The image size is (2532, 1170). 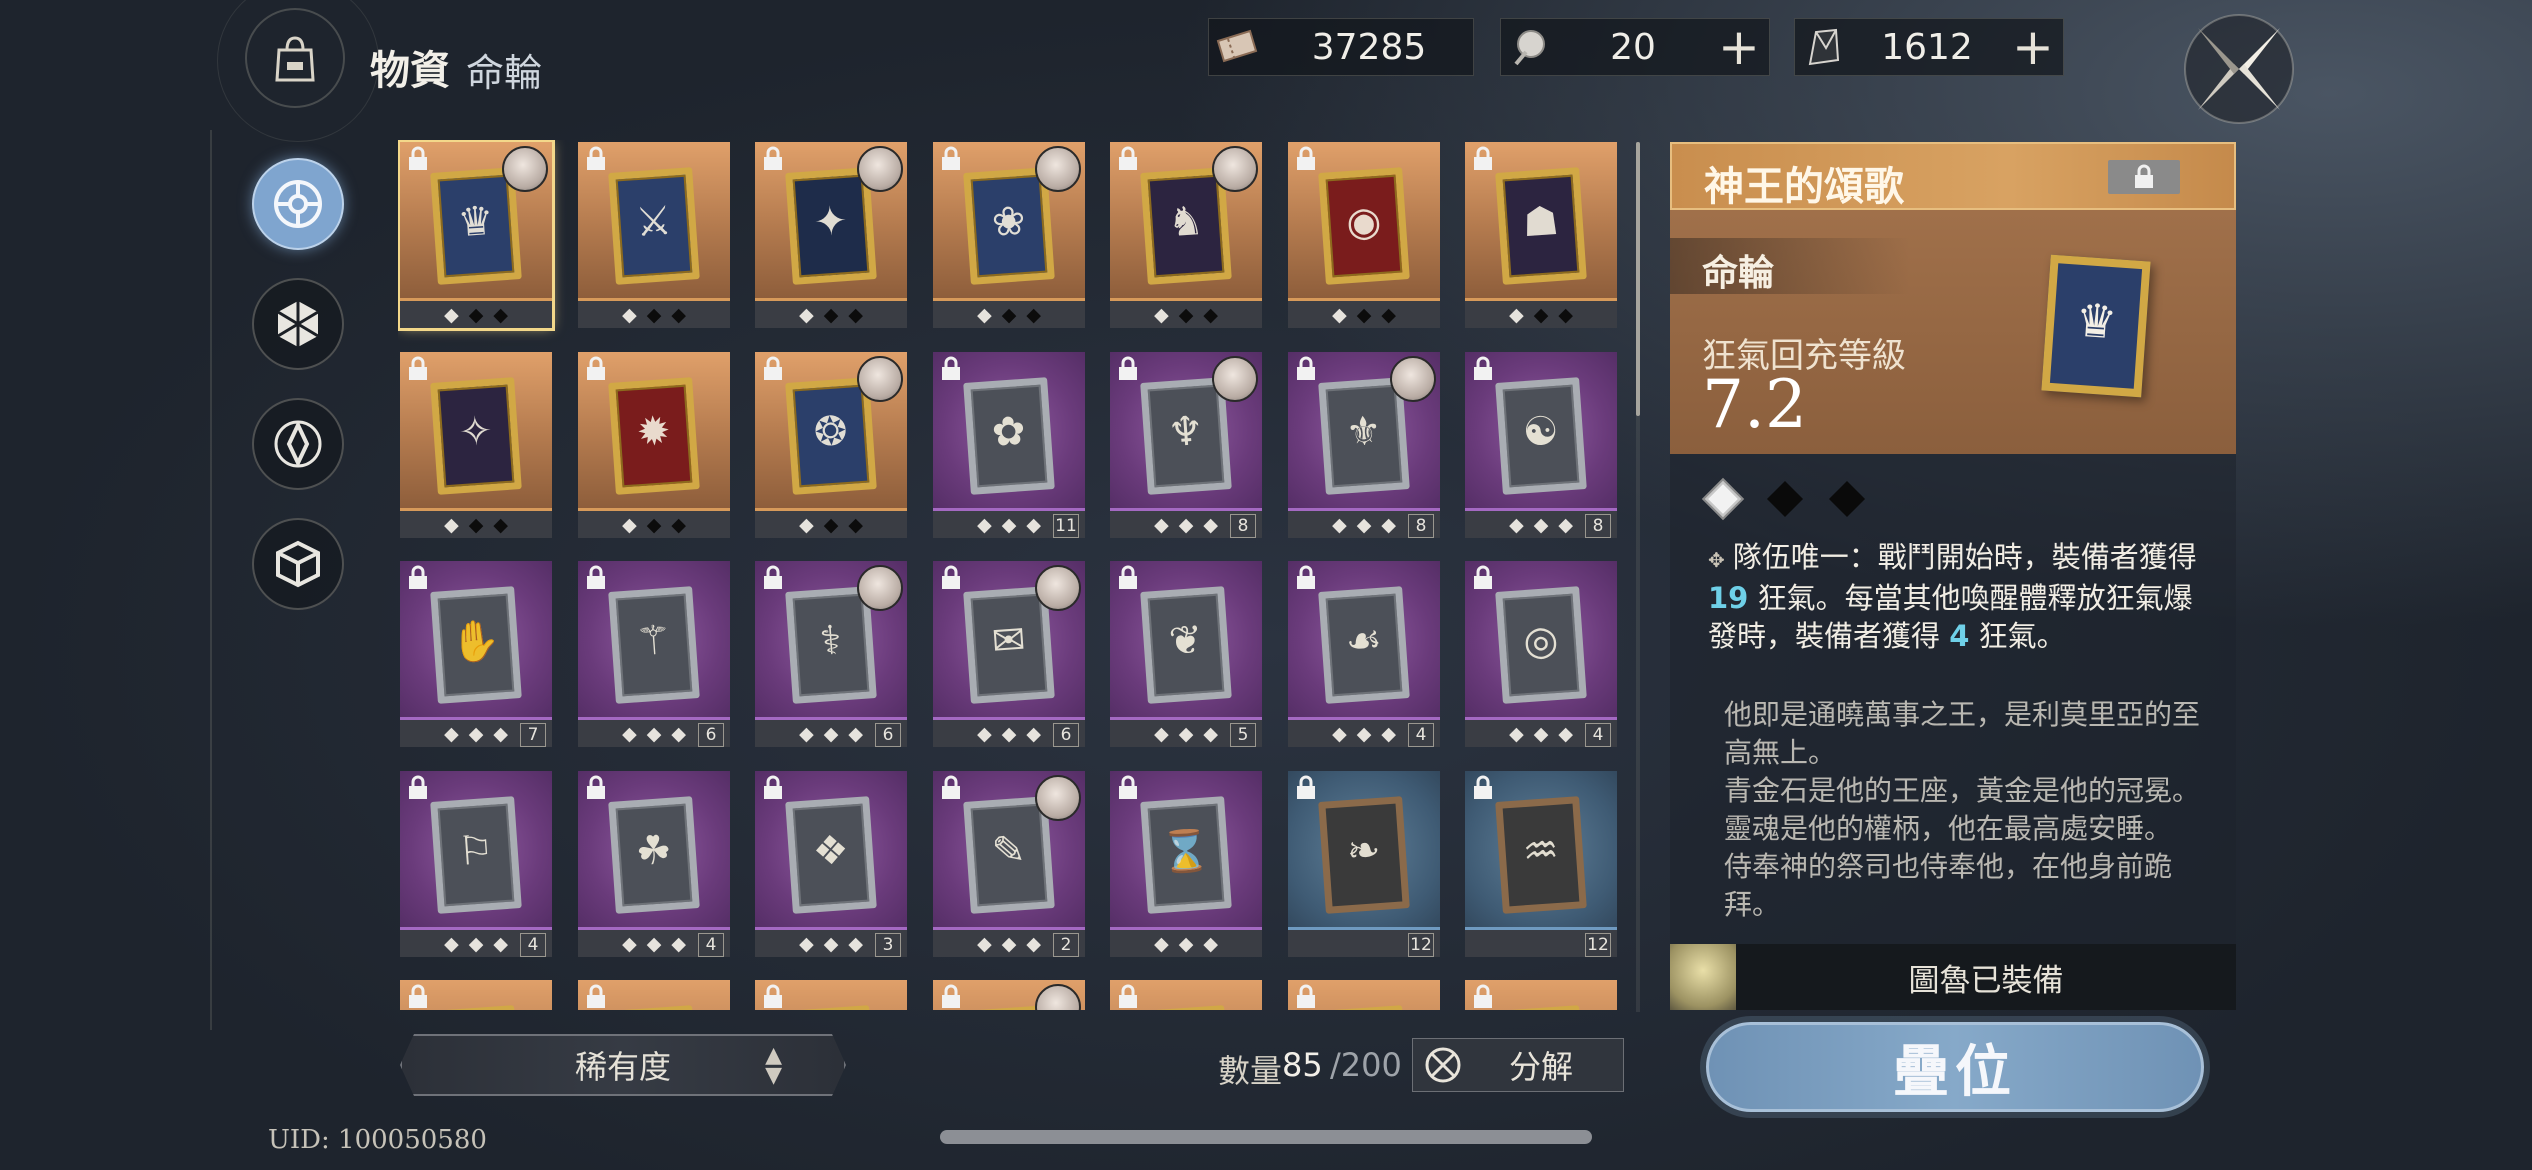 What do you see at coordinates (831, 654) in the screenshot?
I see `fate-wheel-card: ⚕ ◆ ◆ ◆ 6` at bounding box center [831, 654].